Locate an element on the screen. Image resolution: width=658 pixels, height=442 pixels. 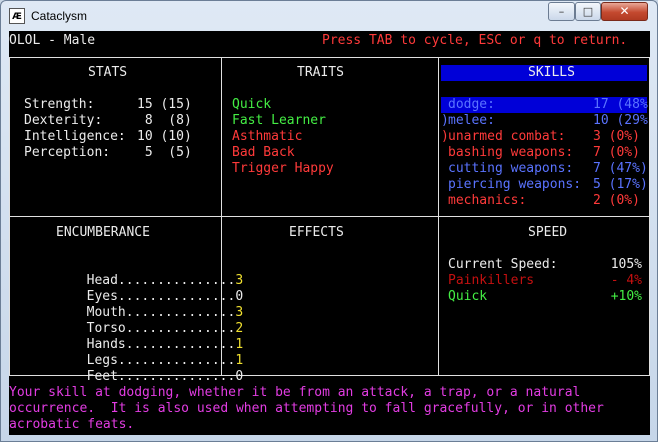
skill-row-piercing: piercing weapons: 5 (17%) is located at coordinates (544, 185).